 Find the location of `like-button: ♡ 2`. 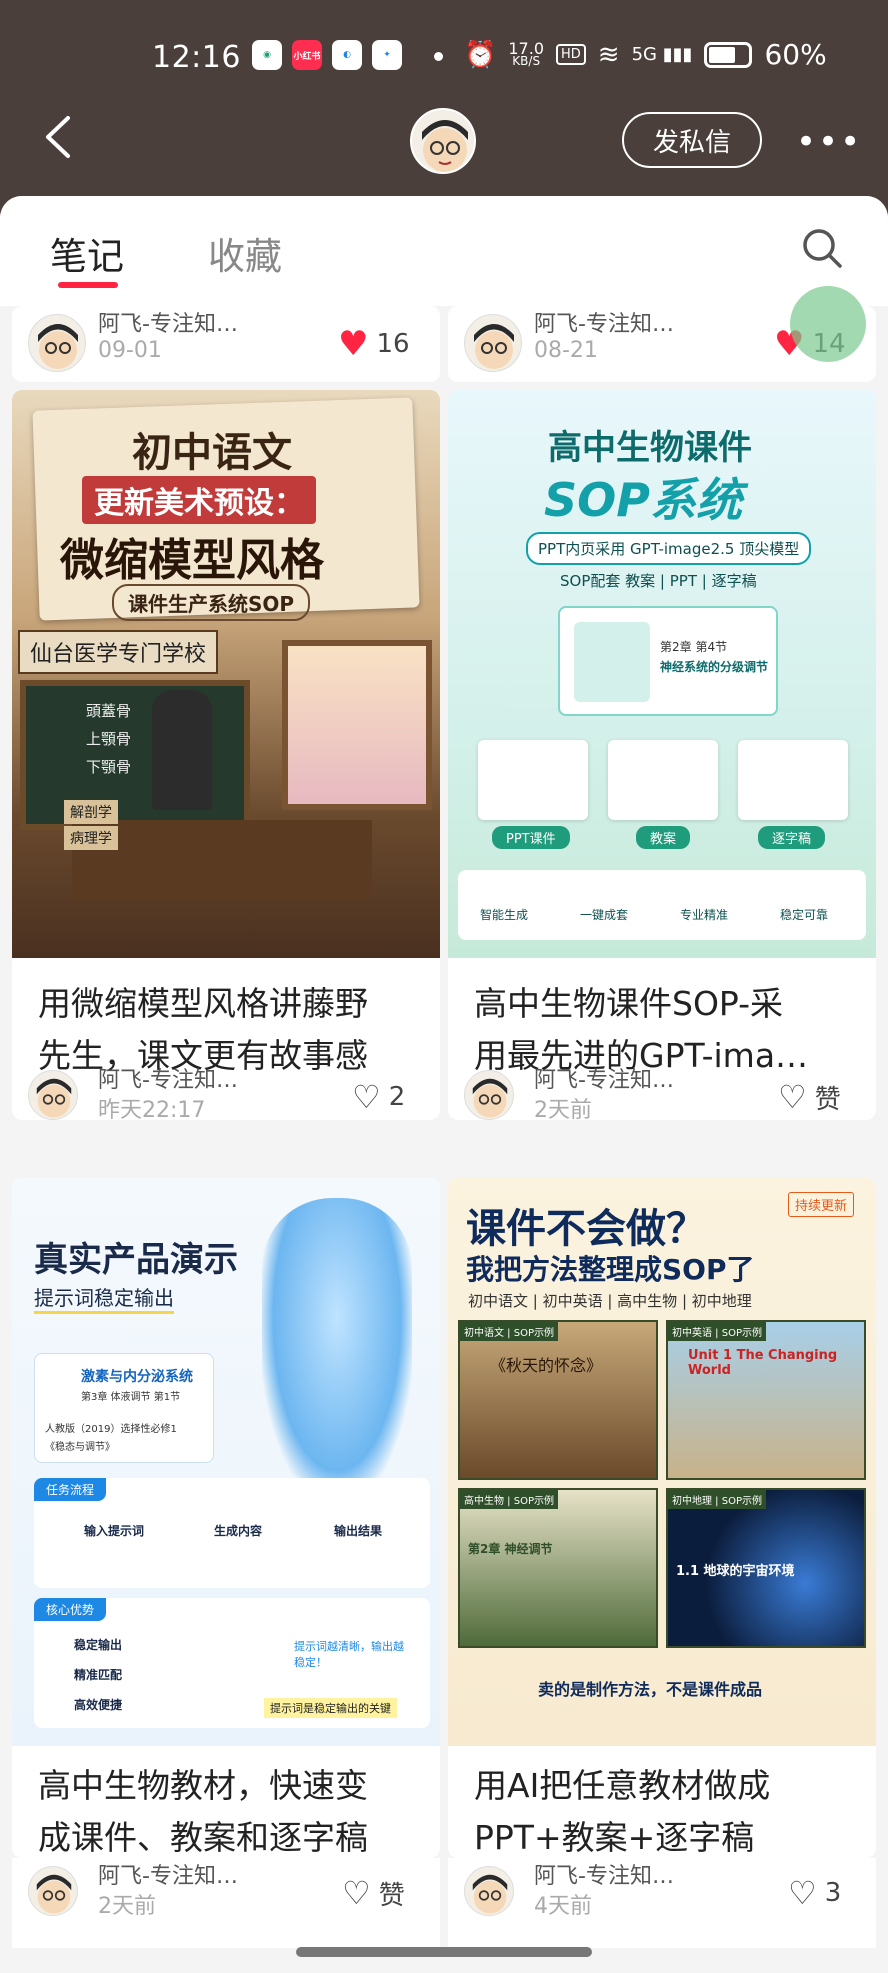

like-button: ♡ 2 is located at coordinates (378, 1097).